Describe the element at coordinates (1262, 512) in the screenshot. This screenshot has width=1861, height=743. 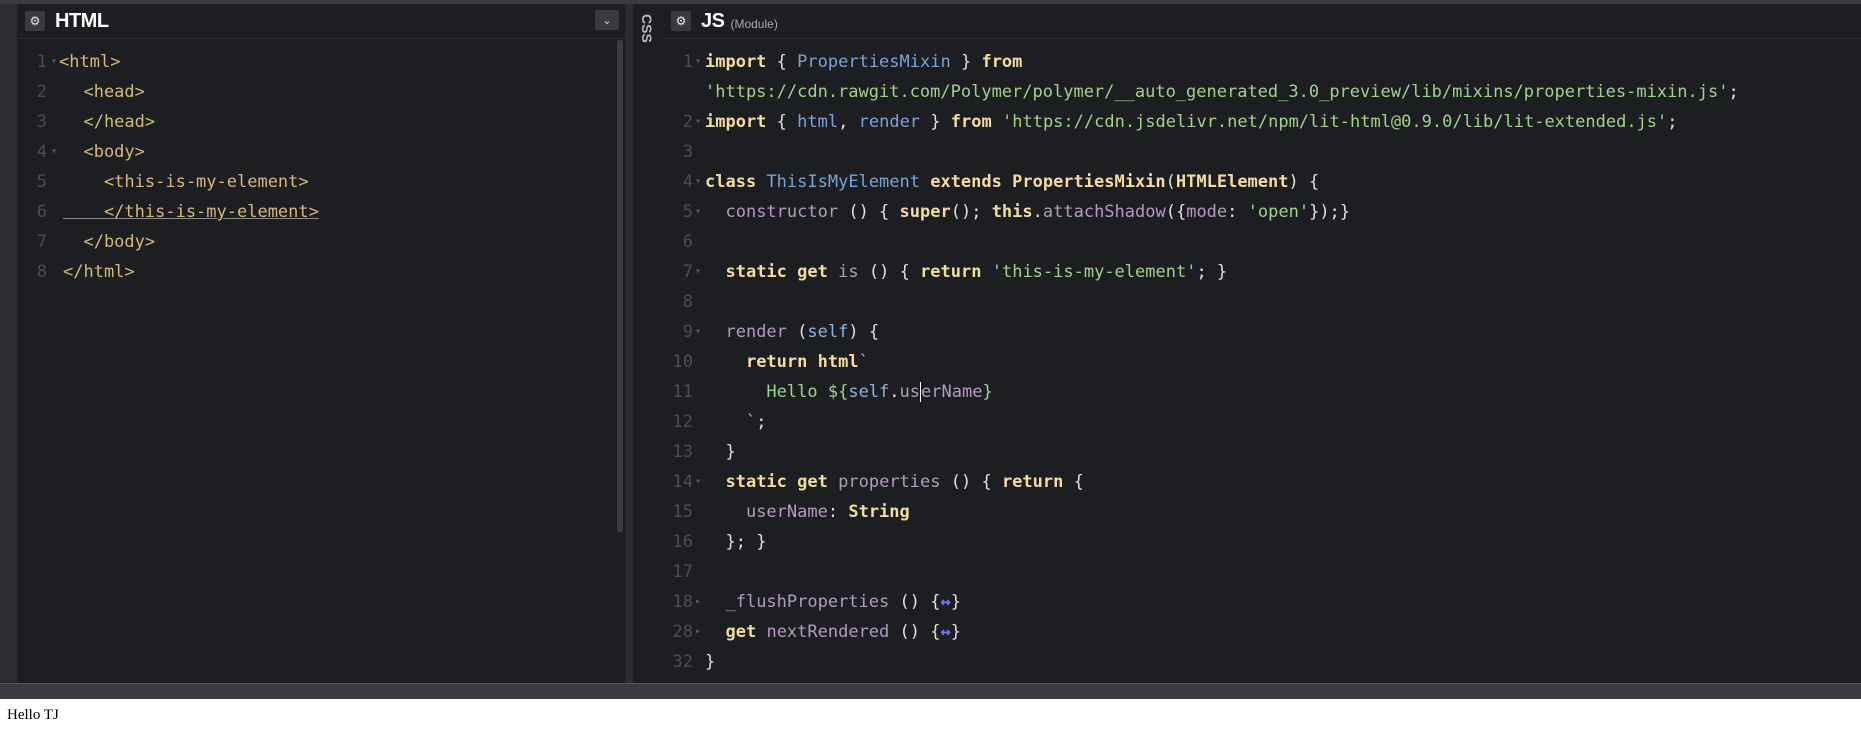
I see `code-line: 15 userName: String` at that location.